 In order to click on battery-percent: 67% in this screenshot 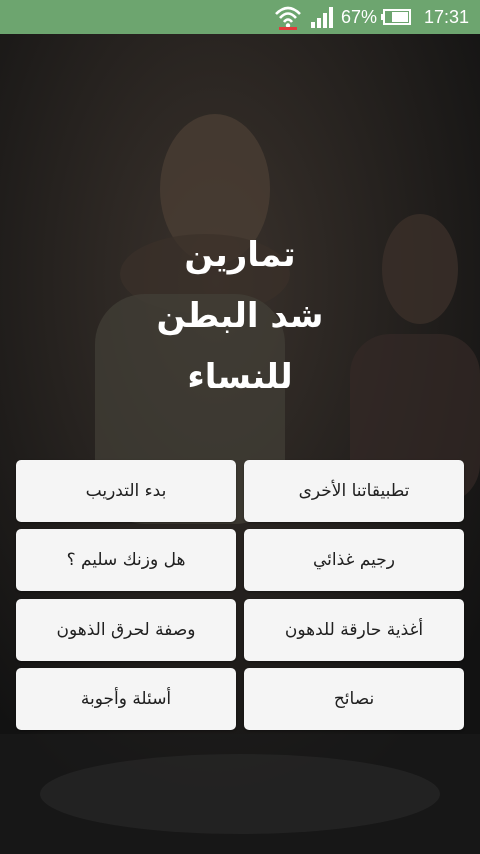, I will do `click(359, 17)`.